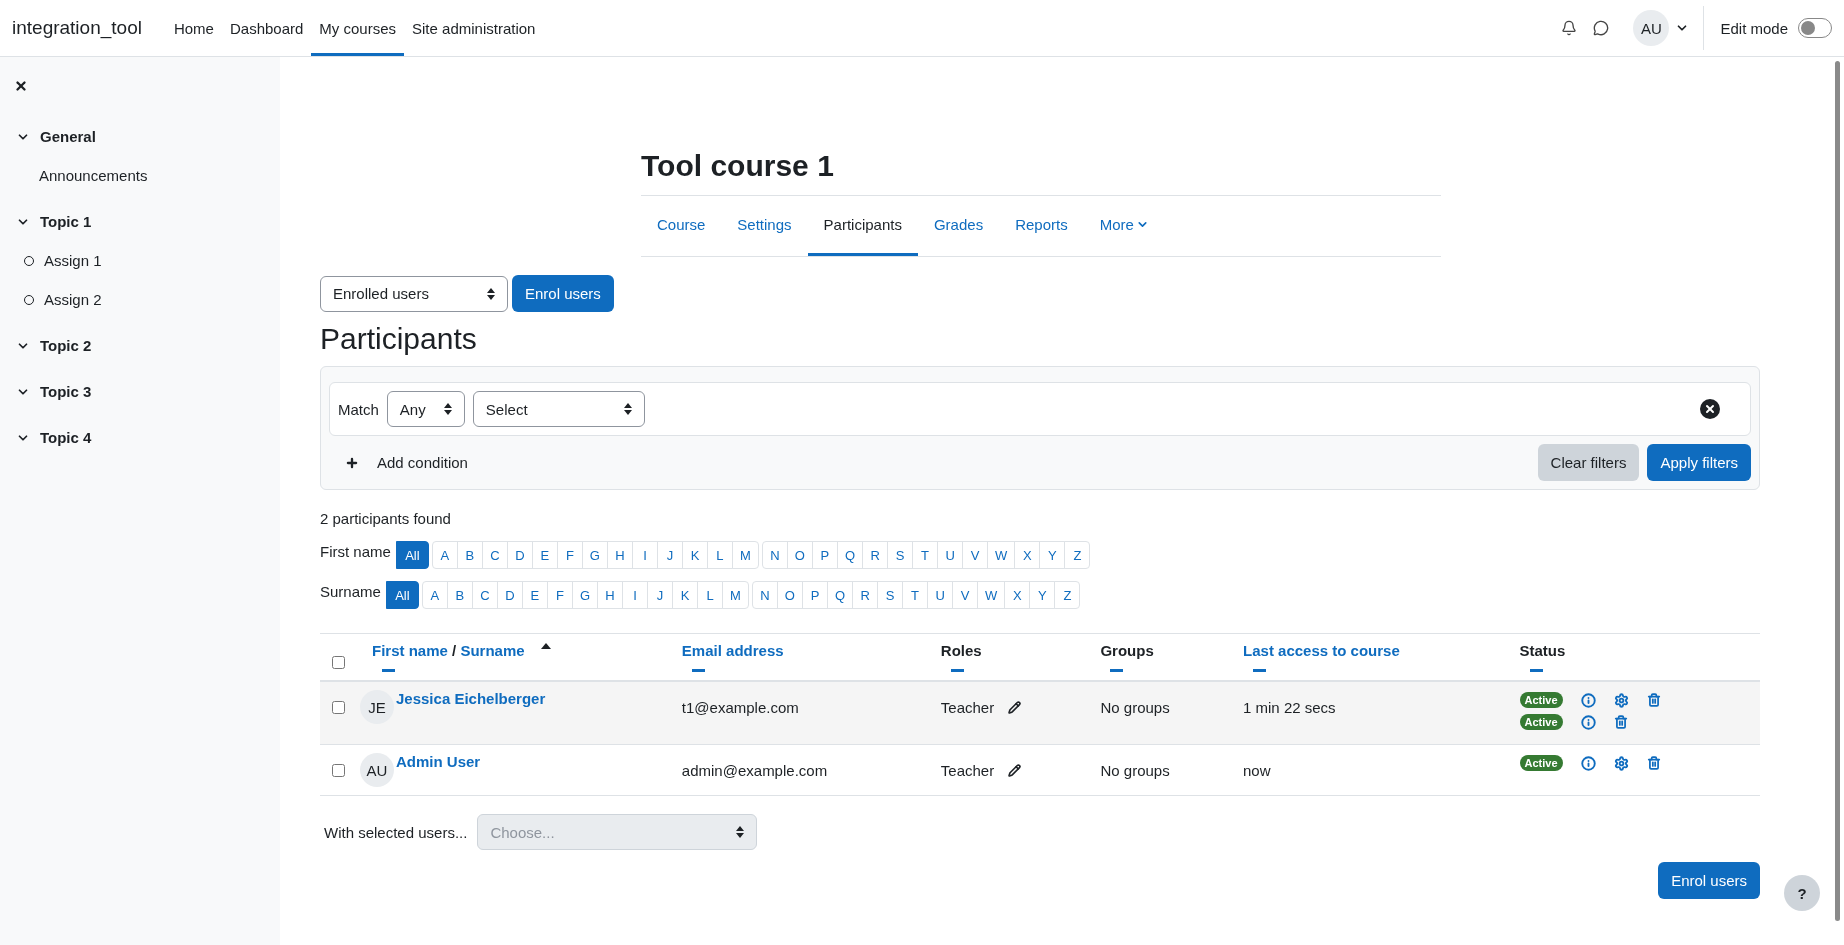 Image resolution: width=1844 pixels, height=945 pixels. I want to click on section-link: Topic 4, so click(66, 437).